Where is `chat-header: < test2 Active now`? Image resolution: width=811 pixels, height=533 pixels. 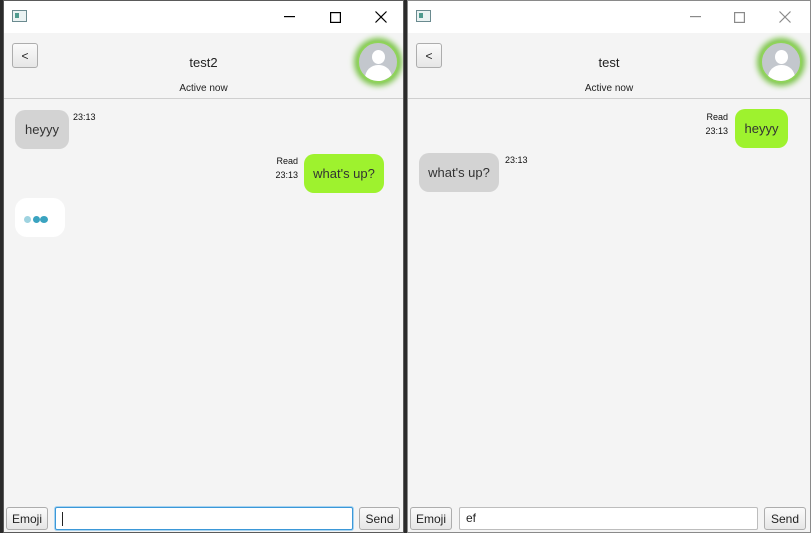 chat-header: < test2 Active now is located at coordinates (203, 66).